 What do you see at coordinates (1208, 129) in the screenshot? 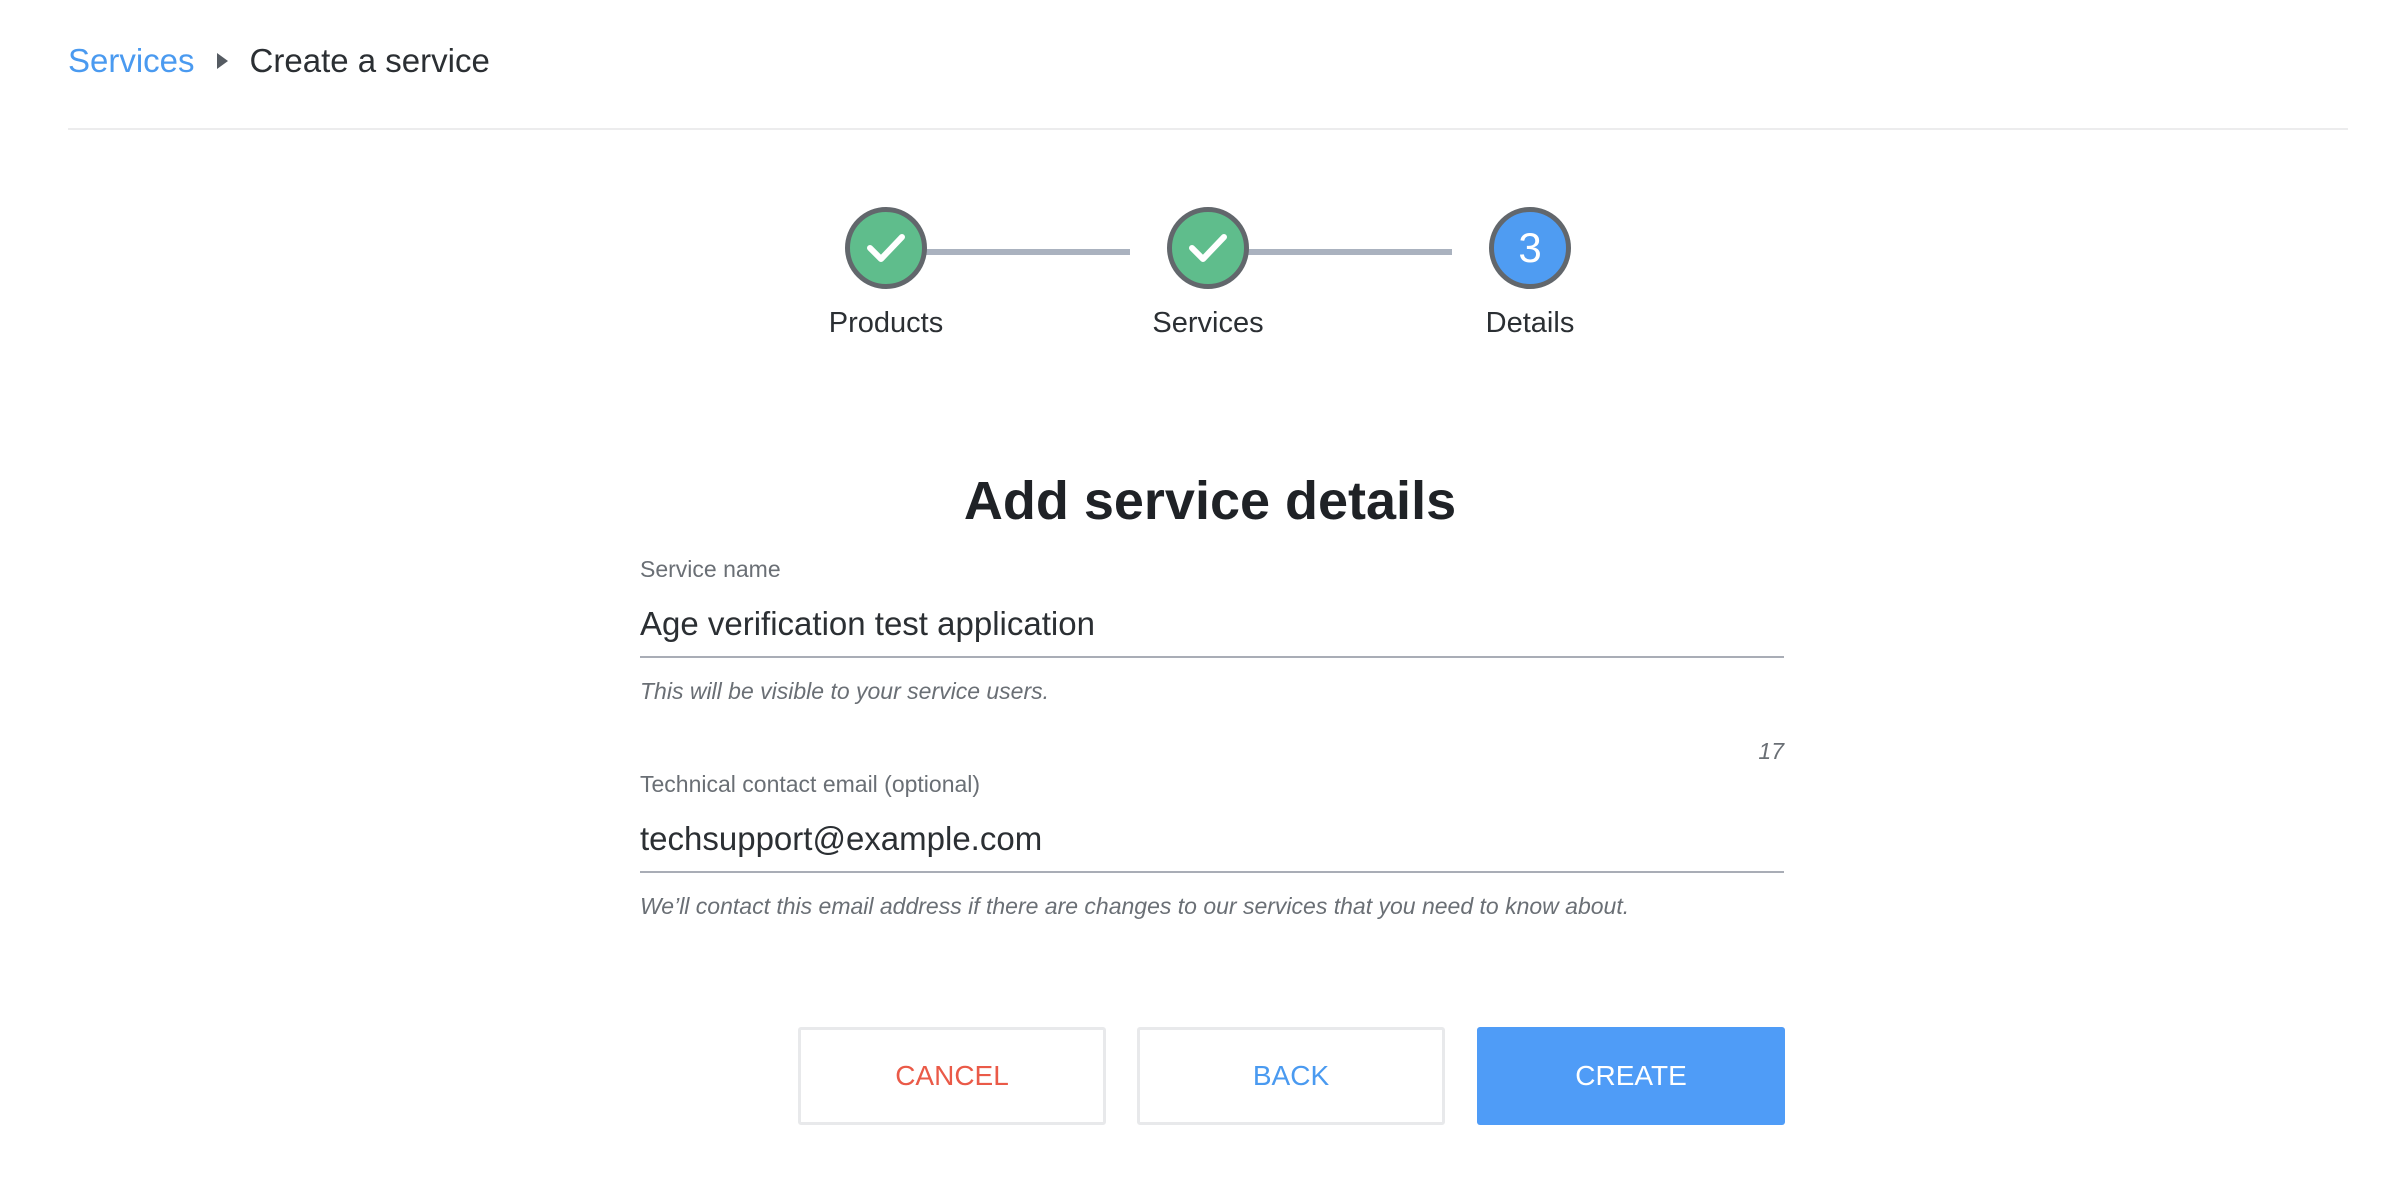
I see `header-divider` at bounding box center [1208, 129].